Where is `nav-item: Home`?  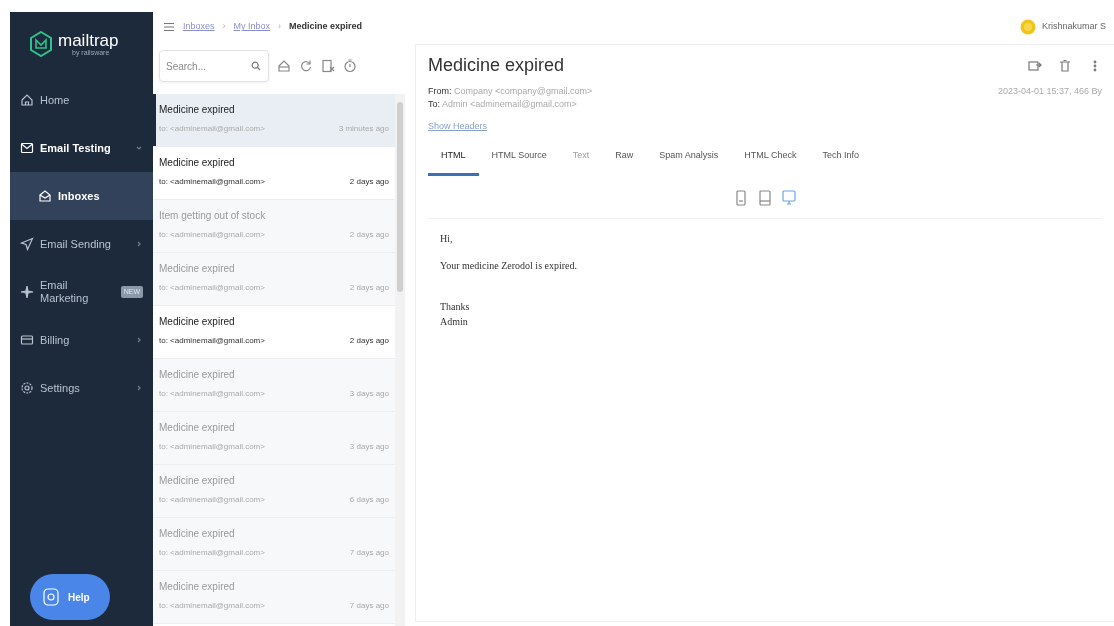
nav-item: Home is located at coordinates (81, 100).